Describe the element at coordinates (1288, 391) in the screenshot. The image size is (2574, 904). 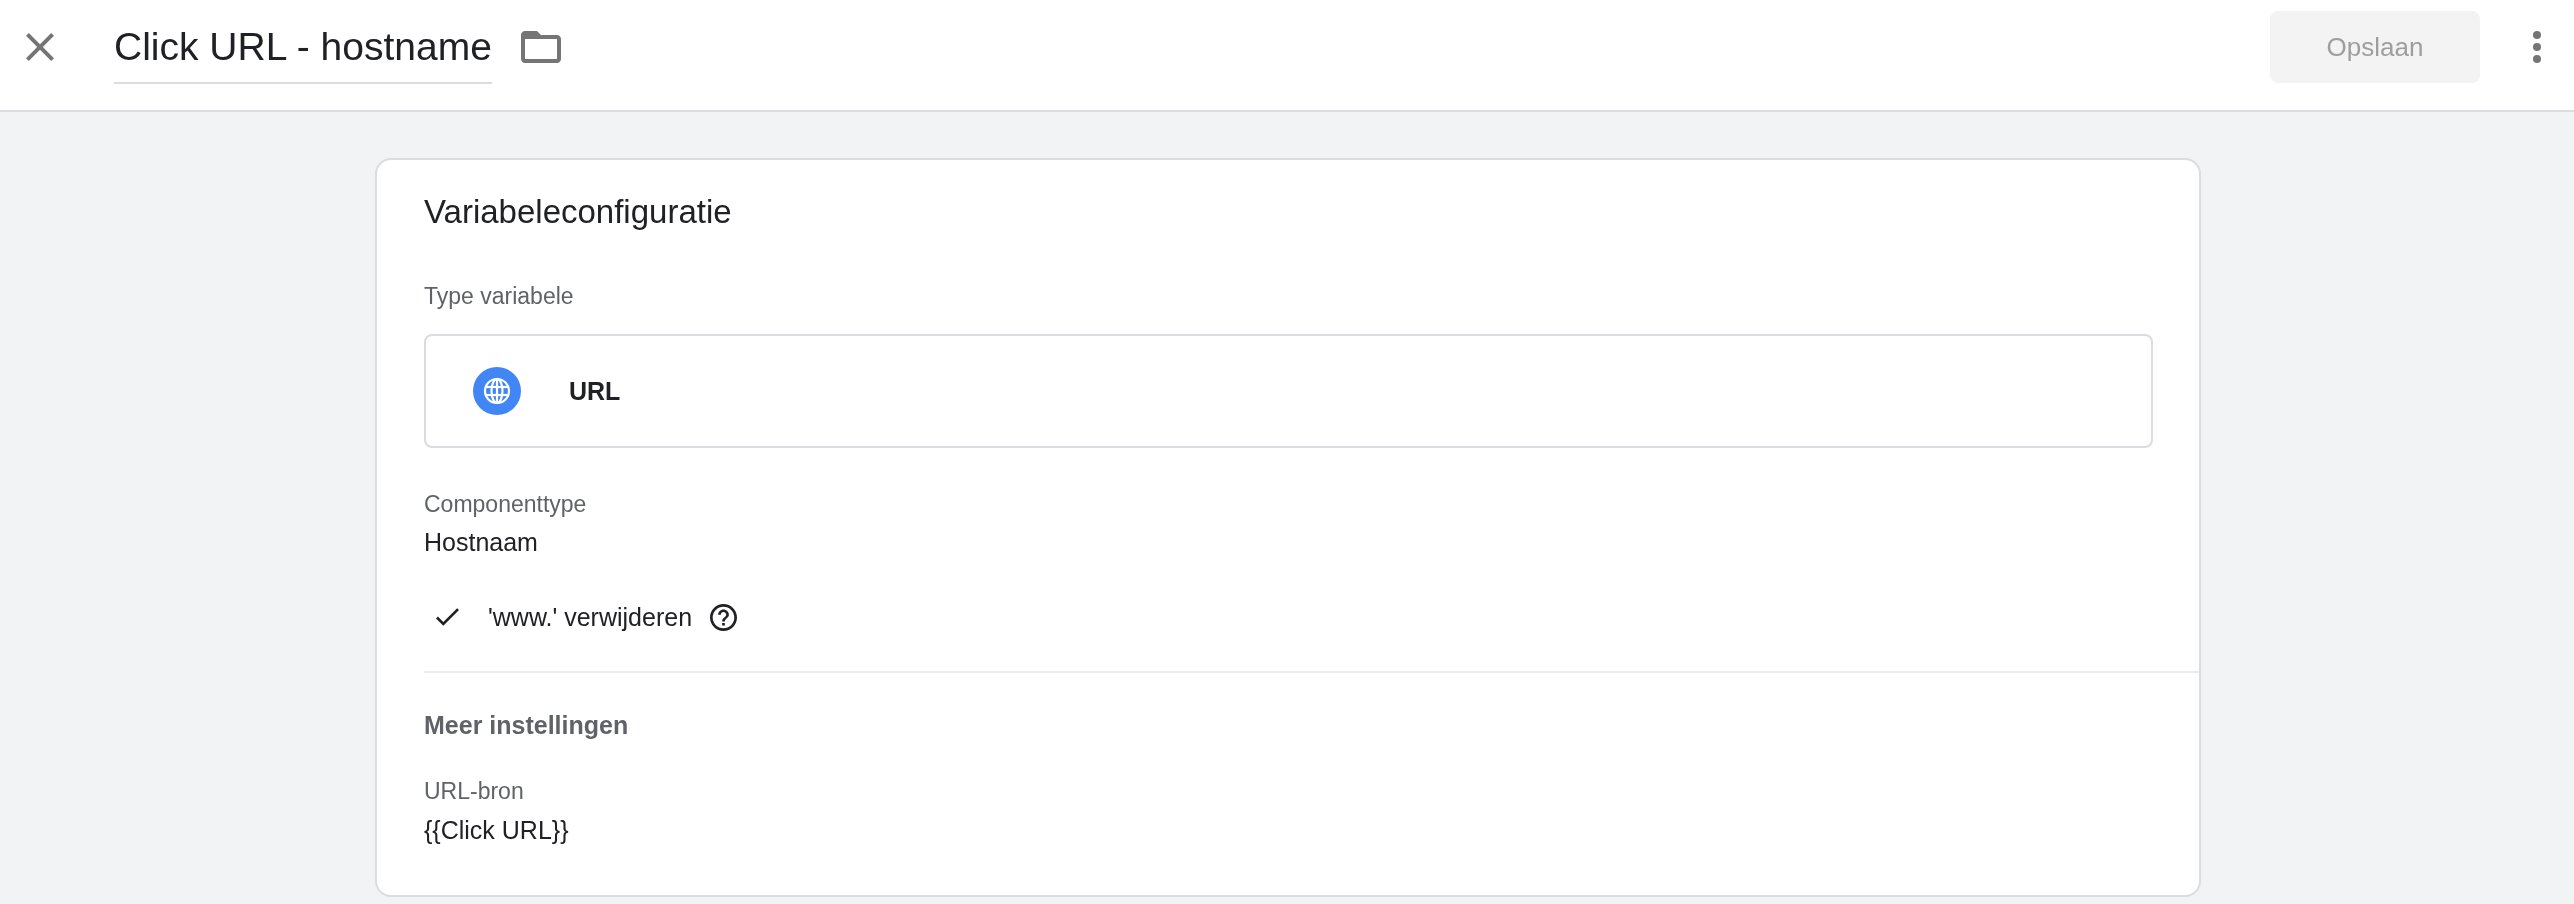
I see `variable-type-card: URL` at that location.